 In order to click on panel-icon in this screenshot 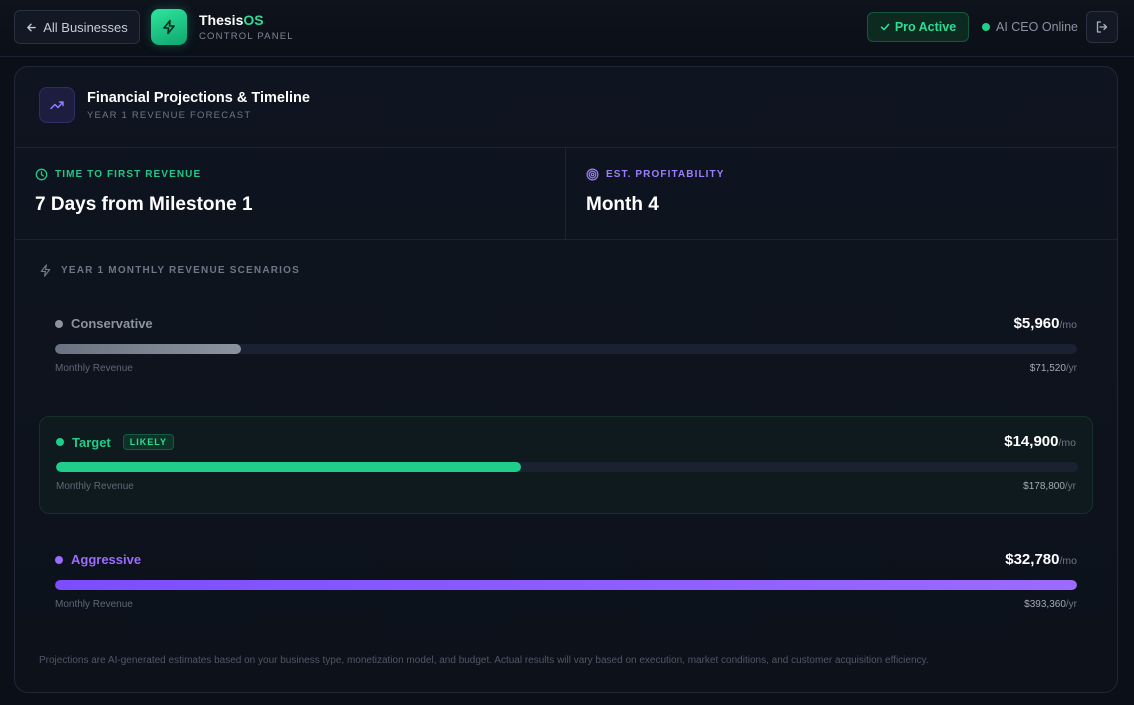, I will do `click(57, 105)`.